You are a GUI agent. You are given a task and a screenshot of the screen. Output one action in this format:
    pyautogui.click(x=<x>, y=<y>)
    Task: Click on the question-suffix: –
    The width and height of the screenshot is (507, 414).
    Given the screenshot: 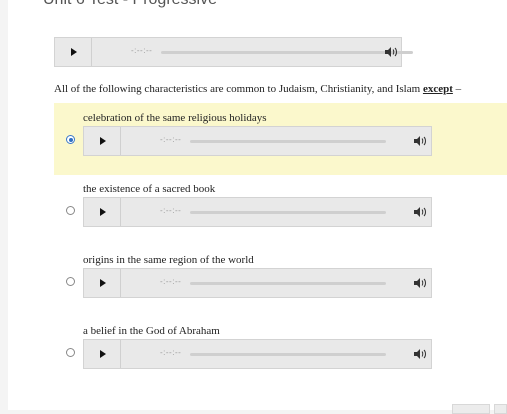 What is the action you would take?
    pyautogui.click(x=457, y=89)
    